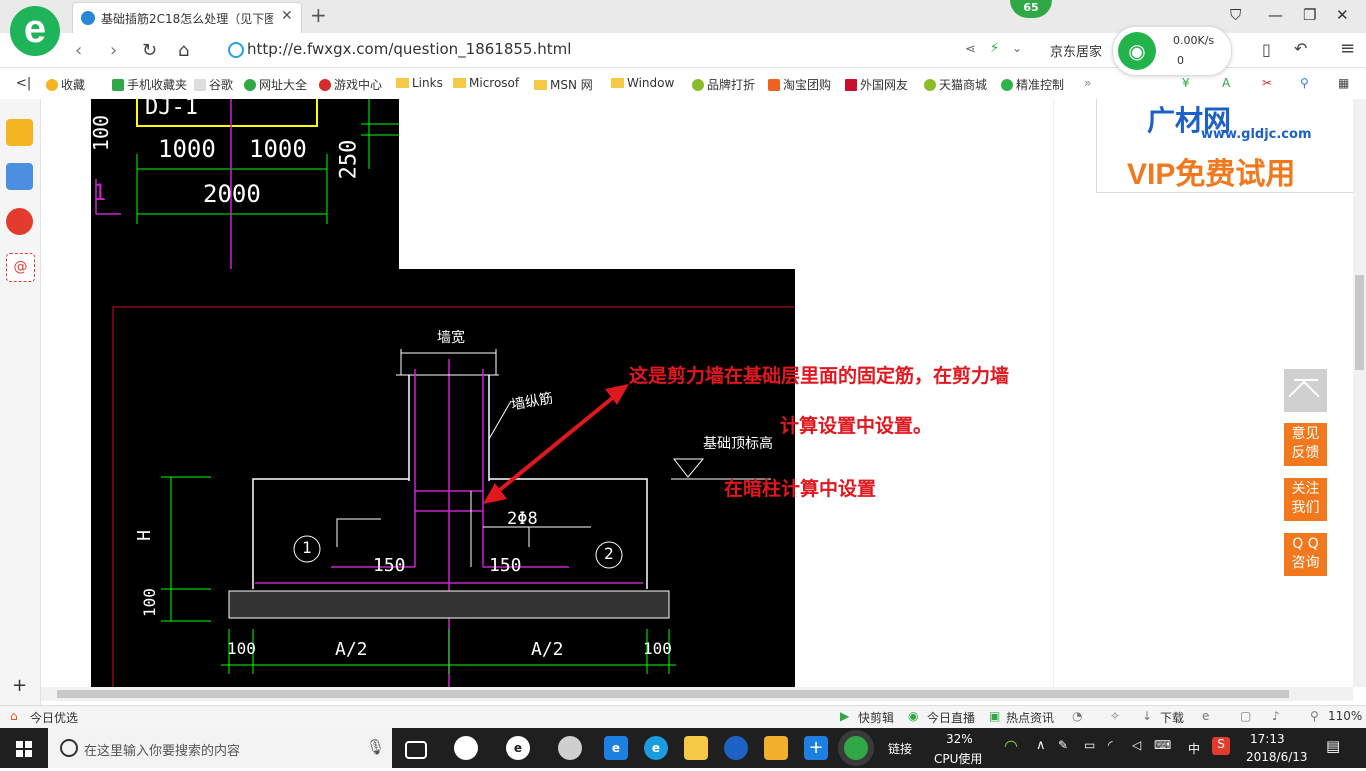 The image size is (1366, 771). What do you see at coordinates (375, 747) in the screenshot?
I see `microphone-icon: 🎙︎` at bounding box center [375, 747].